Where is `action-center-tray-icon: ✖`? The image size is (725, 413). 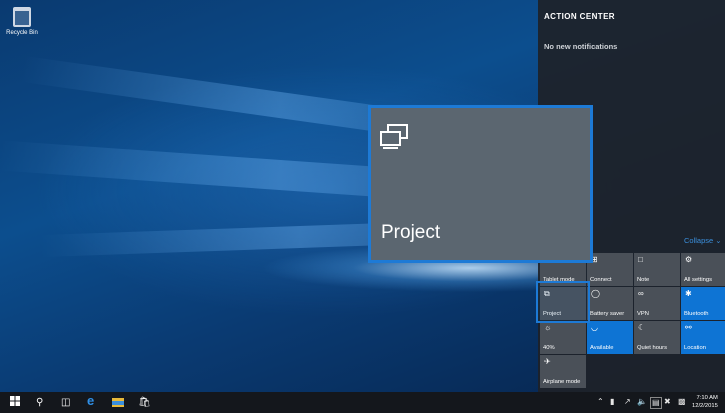
action-center-tray-icon: ✖ is located at coordinates (667, 402).